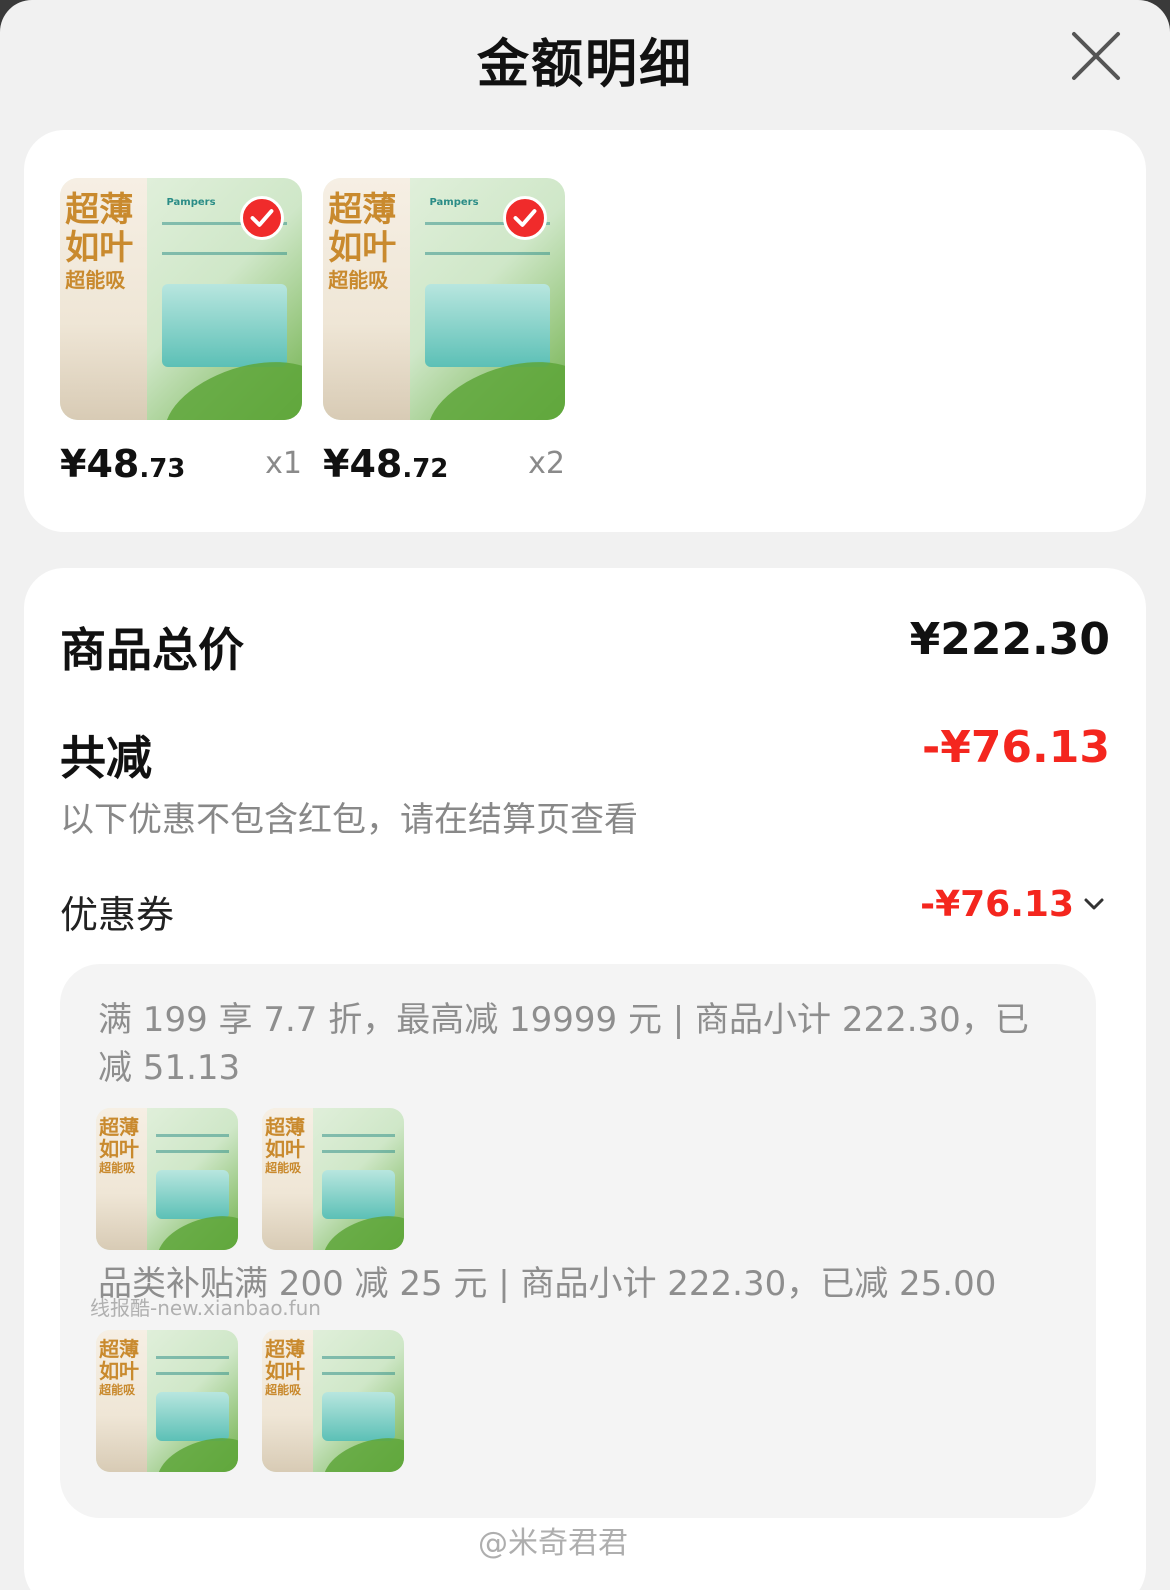 This screenshot has height=1590, width=1170. I want to click on product-price: ¥48.73, so click(123, 464).